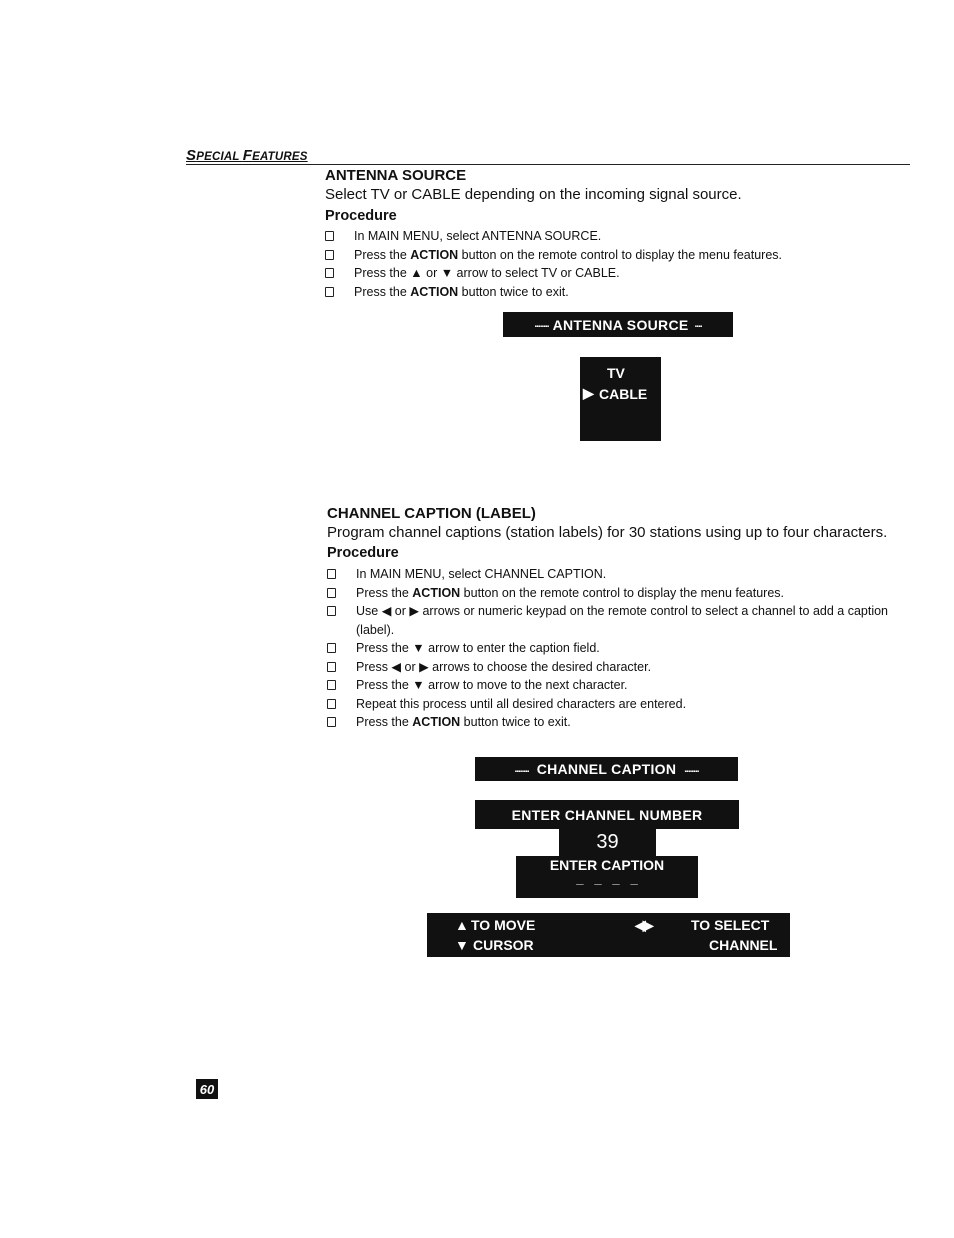 This screenshot has width=954, height=1238. What do you see at coordinates (431, 513) in the screenshot?
I see `channel-caption-heading: CHANNEL CAPTION (LABEL)` at bounding box center [431, 513].